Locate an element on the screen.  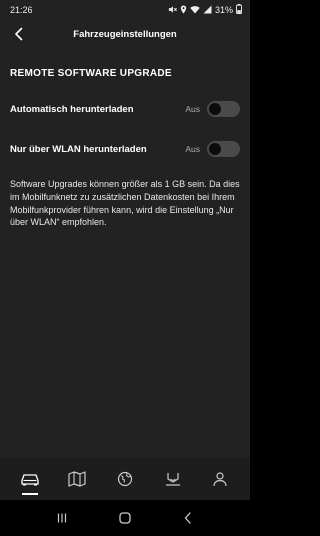
battery-percent: 31% is located at coordinates (223, 10).